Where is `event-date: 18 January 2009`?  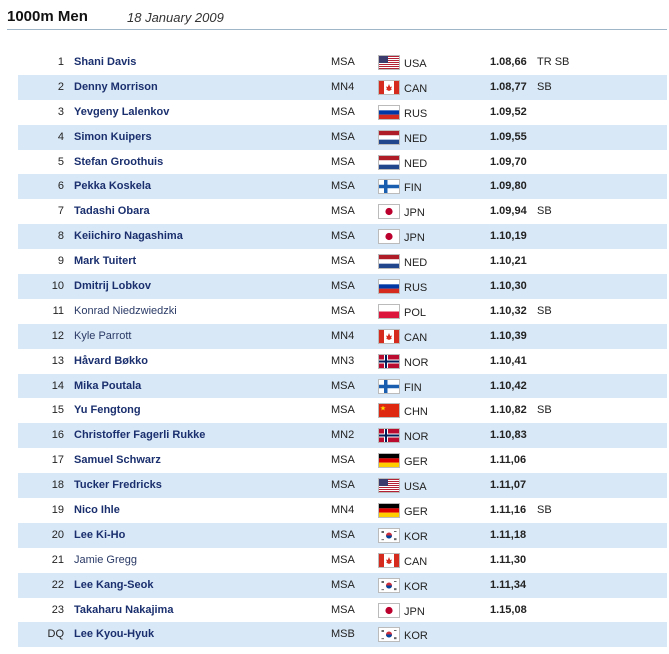 event-date: 18 January 2009 is located at coordinates (175, 17).